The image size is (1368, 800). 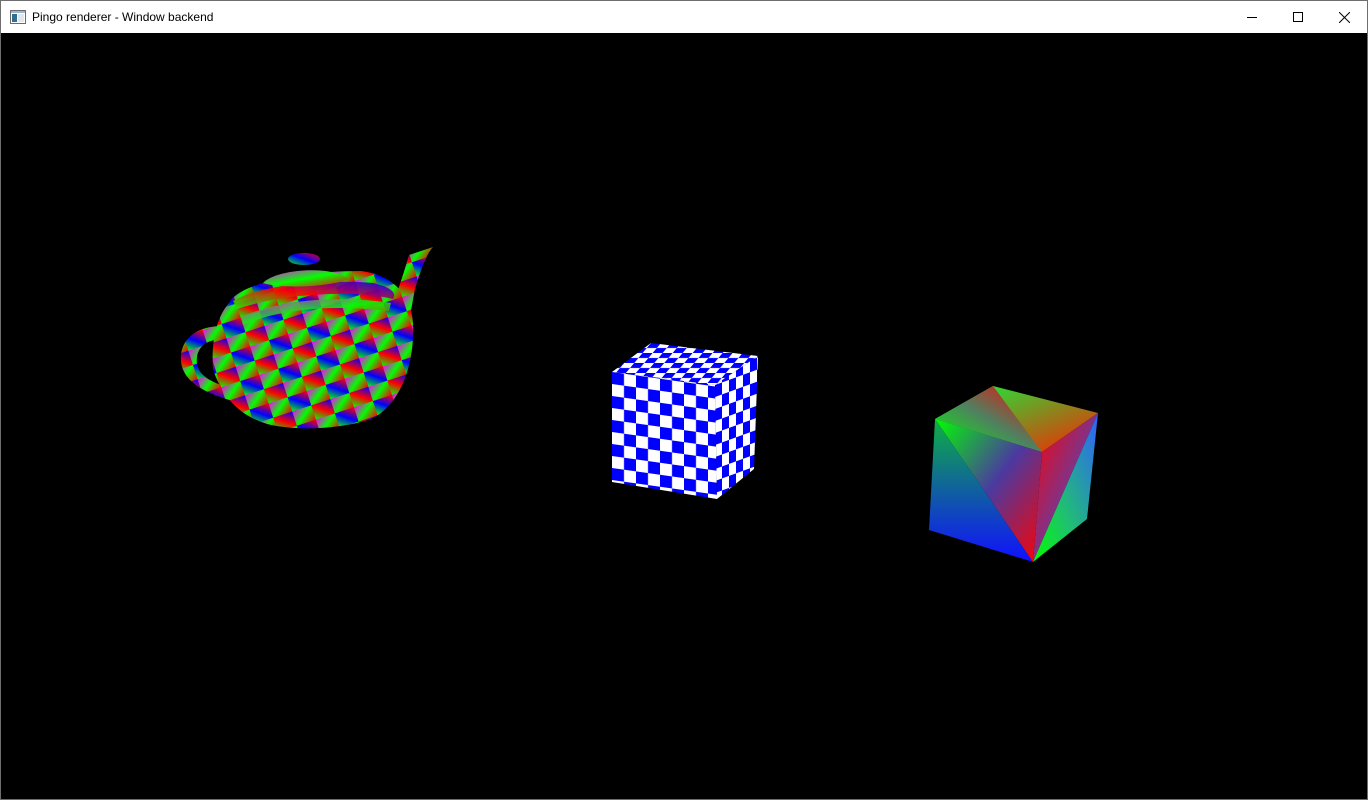 I want to click on gradient-cube, so click(x=1013, y=474).